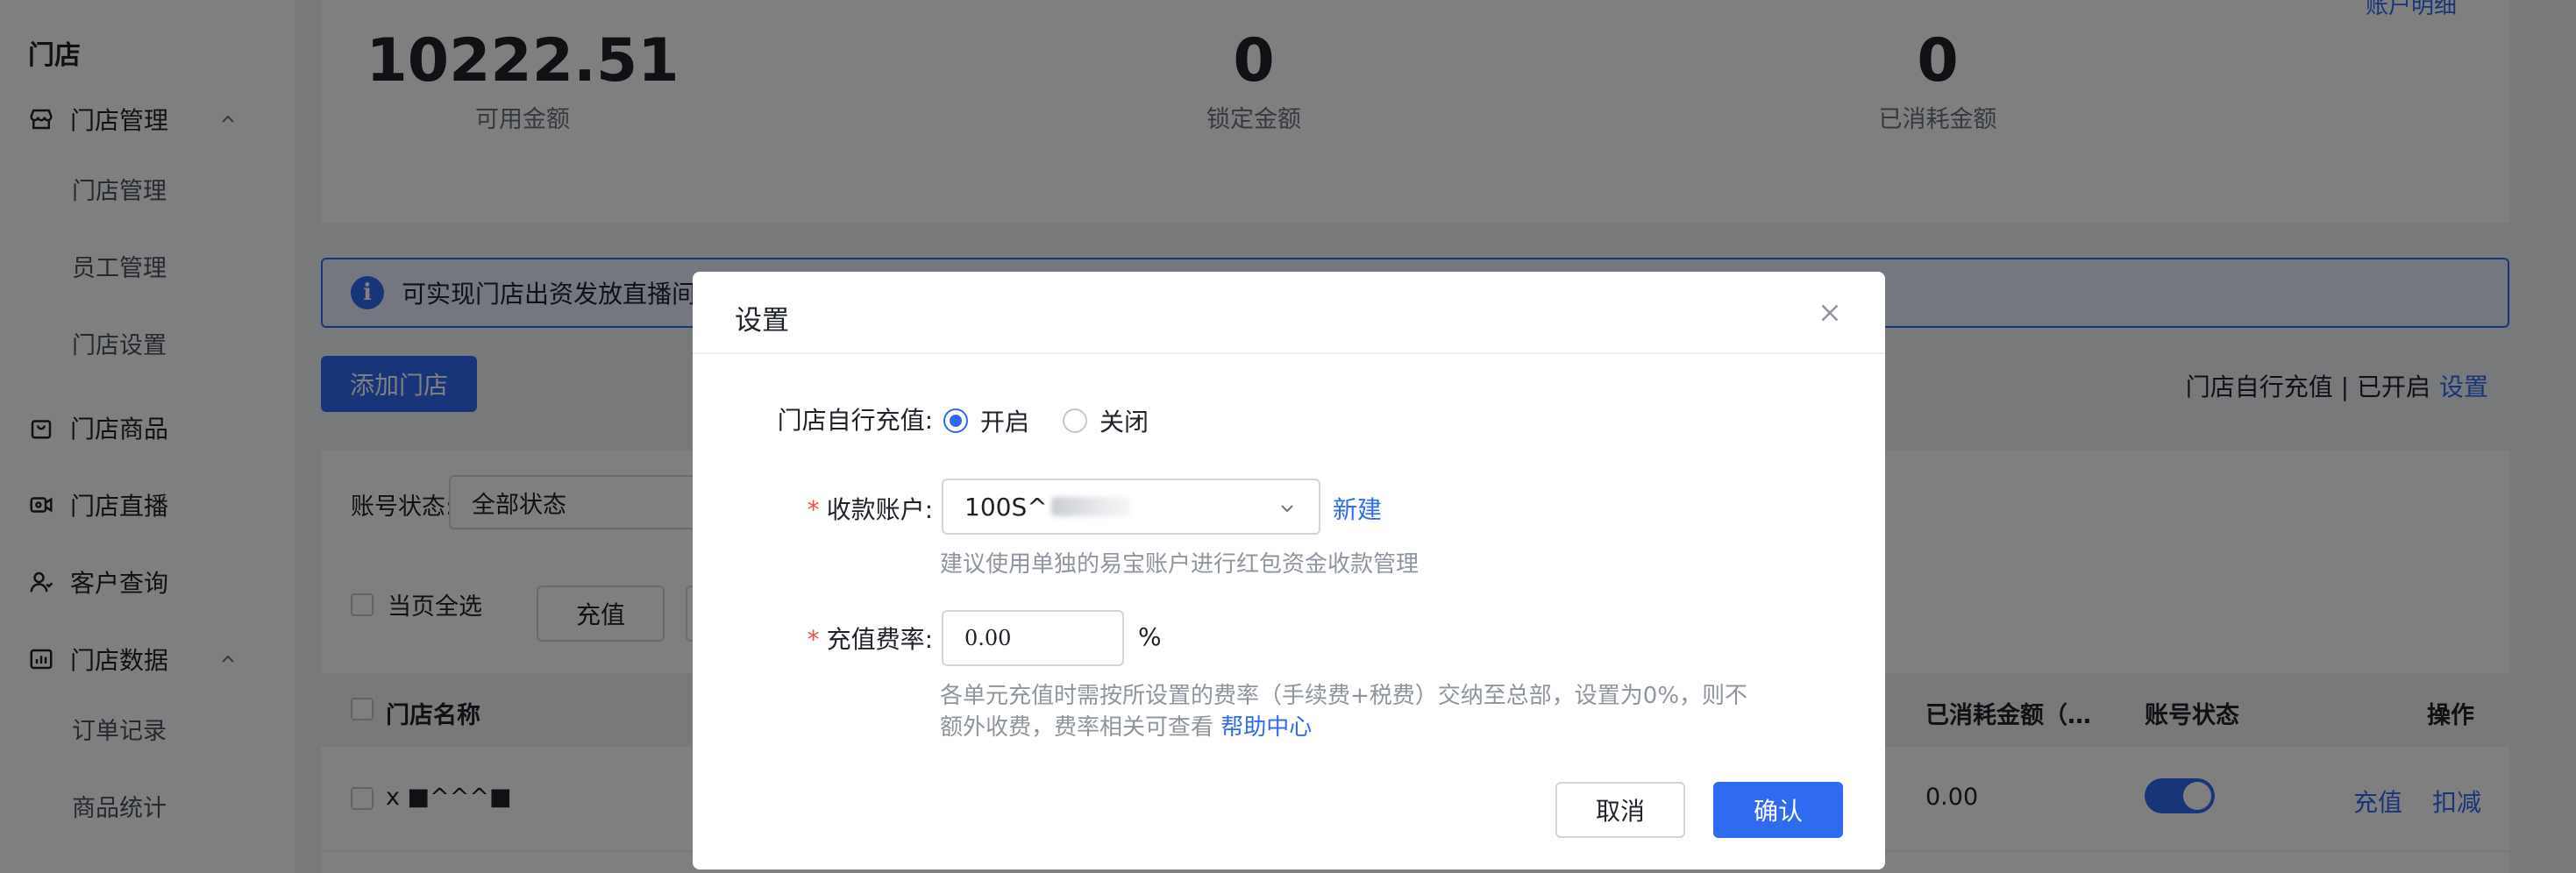  I want to click on rate-label: * 充值费率:, so click(819, 638).